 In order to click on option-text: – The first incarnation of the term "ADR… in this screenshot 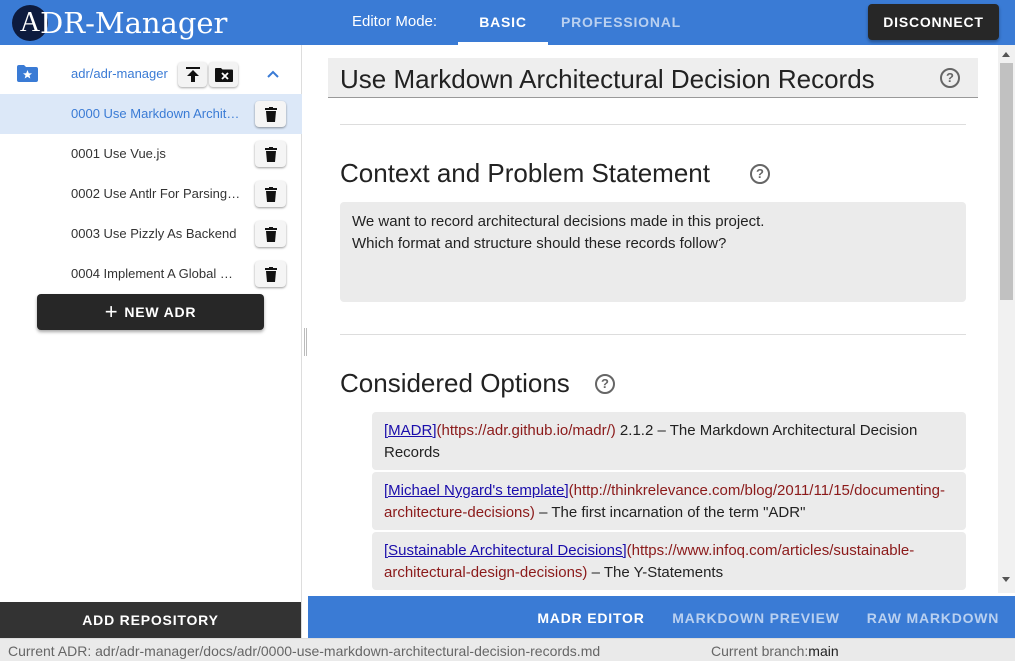, I will do `click(670, 512)`.